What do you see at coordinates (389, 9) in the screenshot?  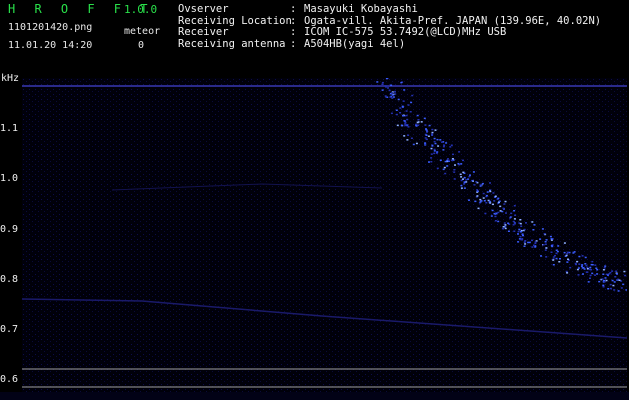 I see `info-row-observer: Ovserver : Masayuki Kobayashi` at bounding box center [389, 9].